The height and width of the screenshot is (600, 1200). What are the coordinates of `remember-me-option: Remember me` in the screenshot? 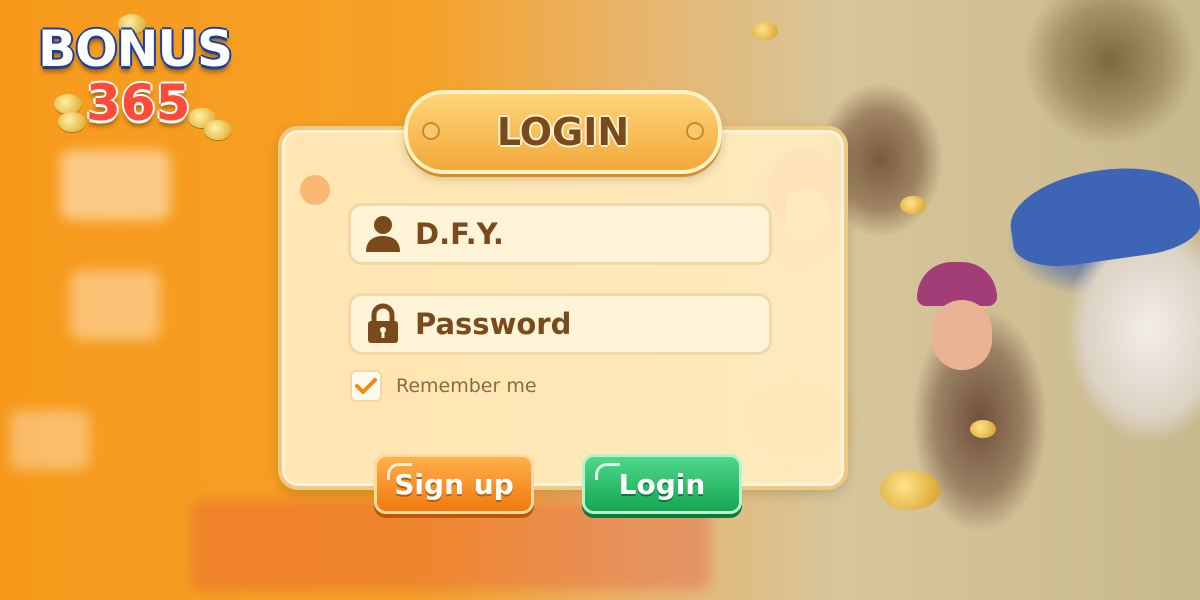 It's located at (443, 386).